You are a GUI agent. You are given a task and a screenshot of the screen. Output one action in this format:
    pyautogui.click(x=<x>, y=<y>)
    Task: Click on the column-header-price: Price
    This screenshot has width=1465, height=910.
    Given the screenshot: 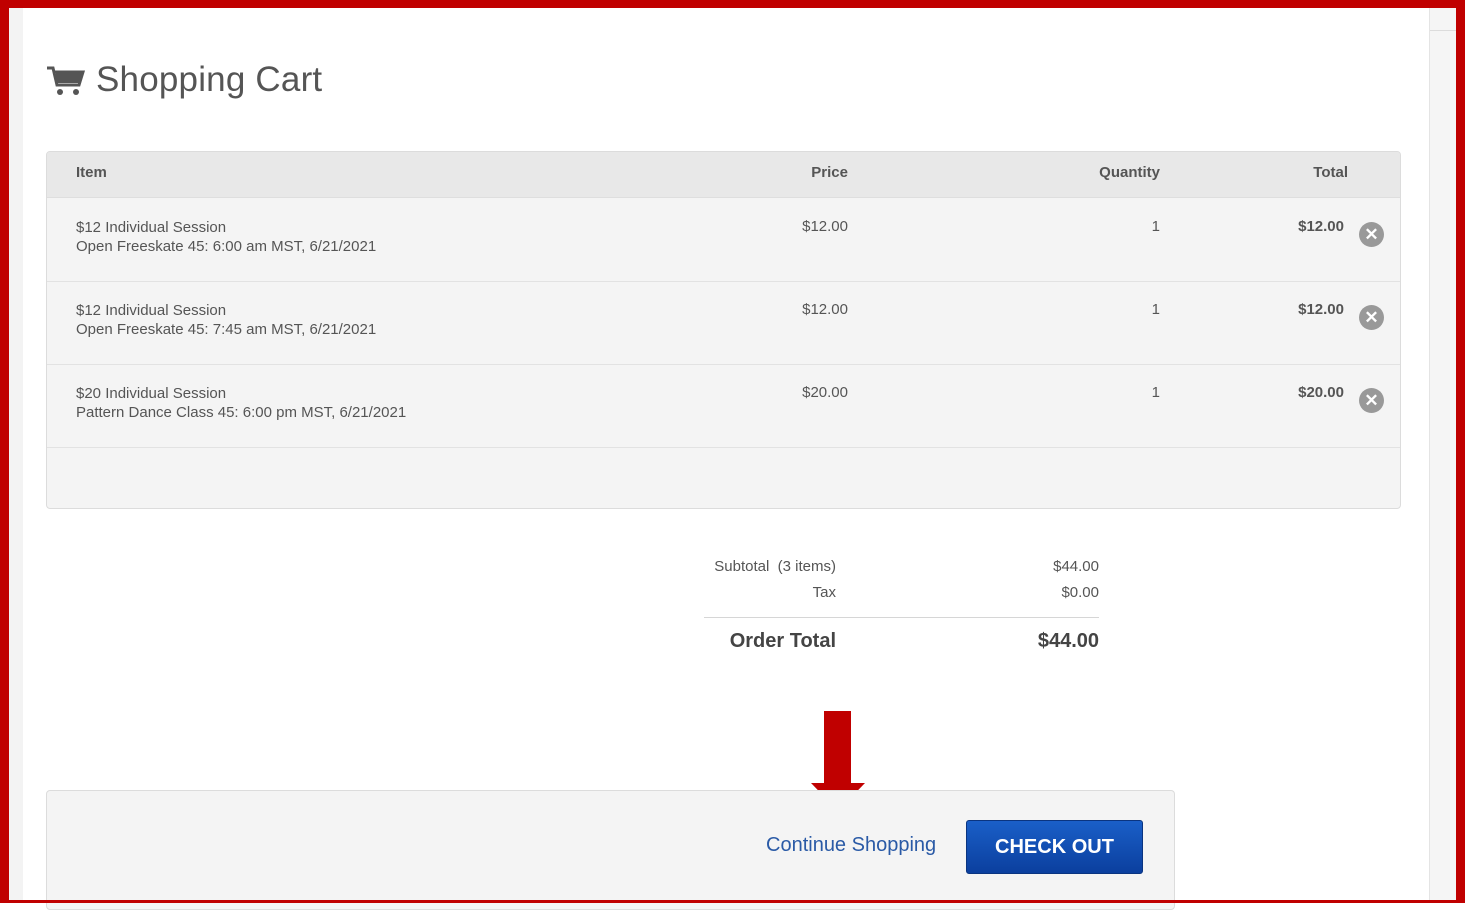 What is the action you would take?
    pyautogui.click(x=829, y=172)
    